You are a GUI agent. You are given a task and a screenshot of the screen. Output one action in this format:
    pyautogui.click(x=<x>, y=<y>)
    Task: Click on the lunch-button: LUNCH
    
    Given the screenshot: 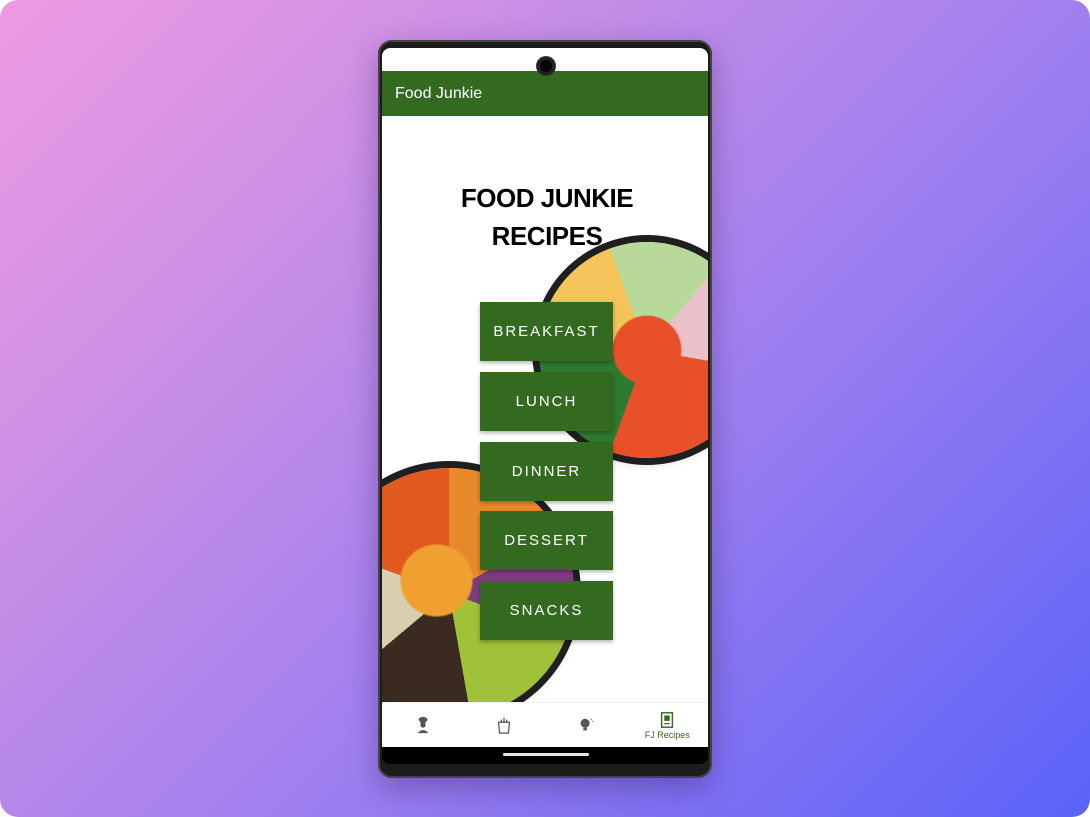 What is the action you would take?
    pyautogui.click(x=546, y=401)
    